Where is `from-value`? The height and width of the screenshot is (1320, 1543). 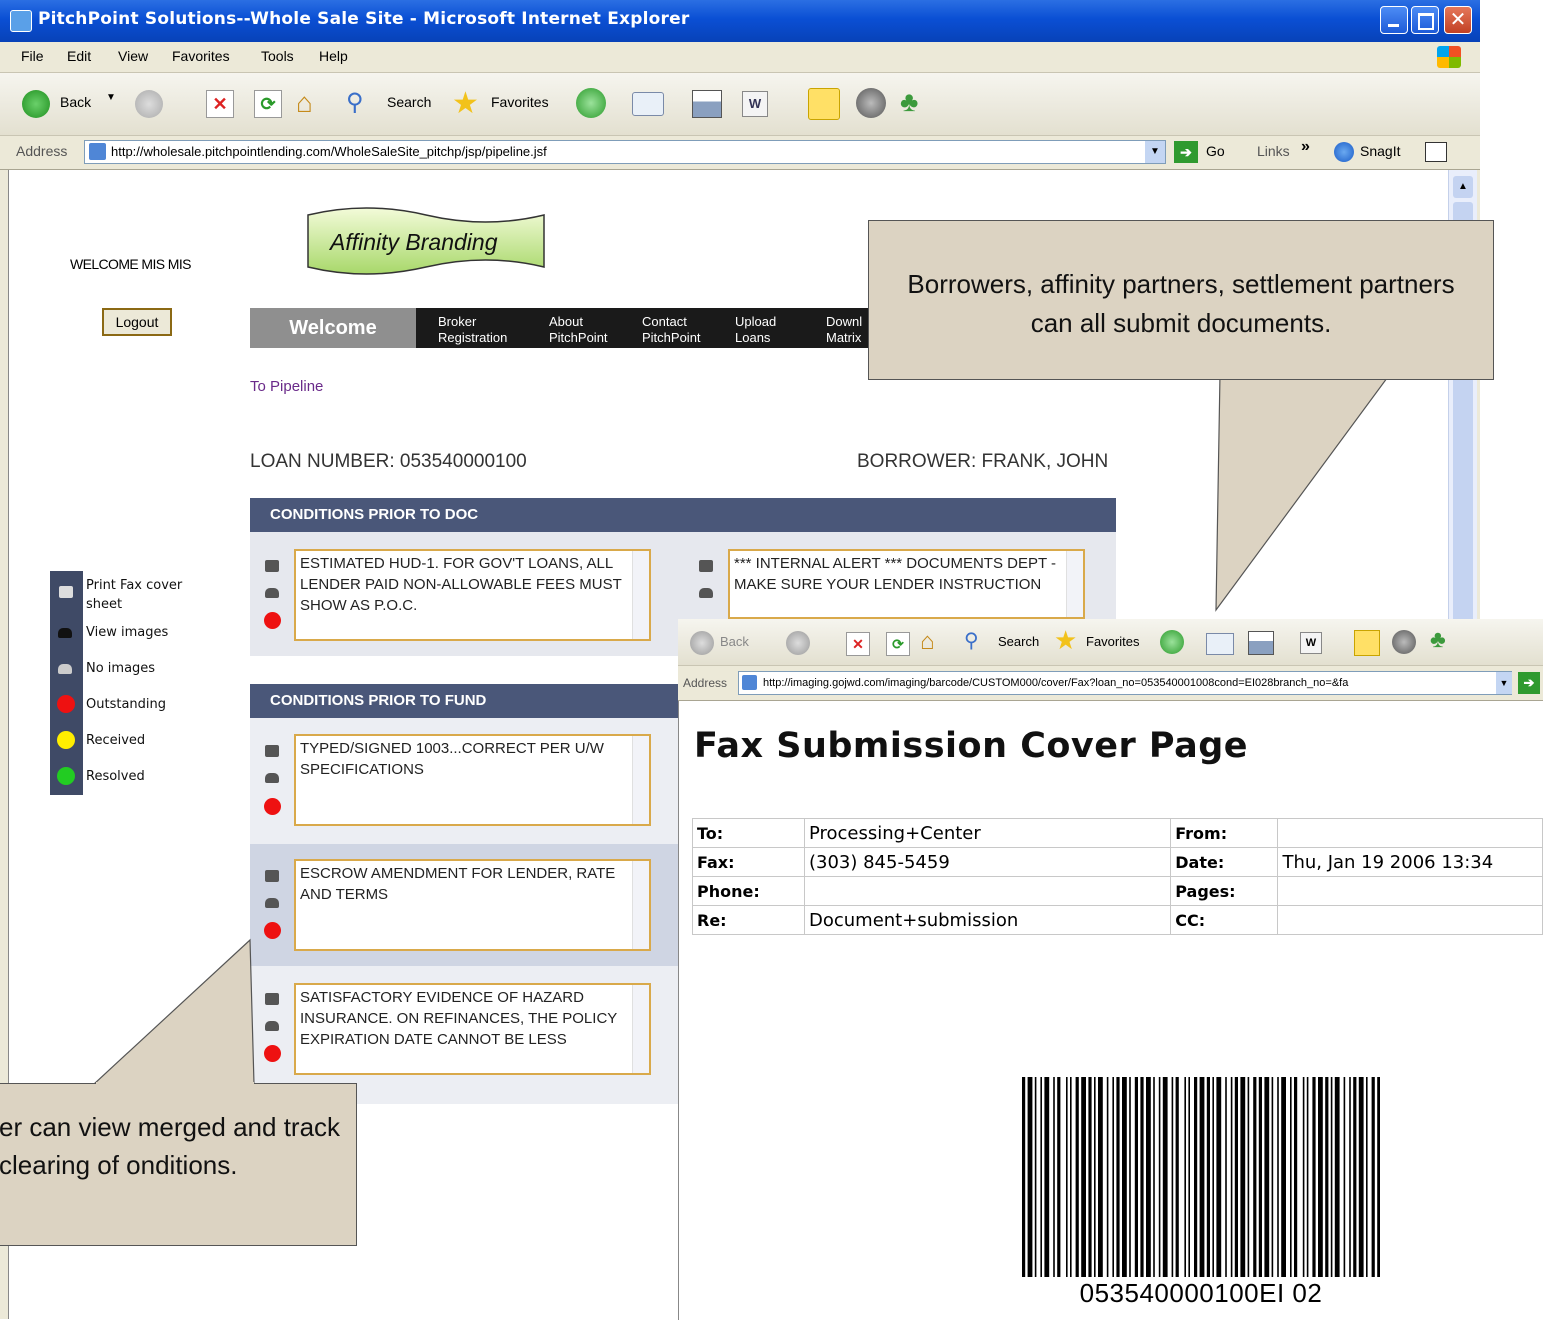 from-value is located at coordinates (1410, 833).